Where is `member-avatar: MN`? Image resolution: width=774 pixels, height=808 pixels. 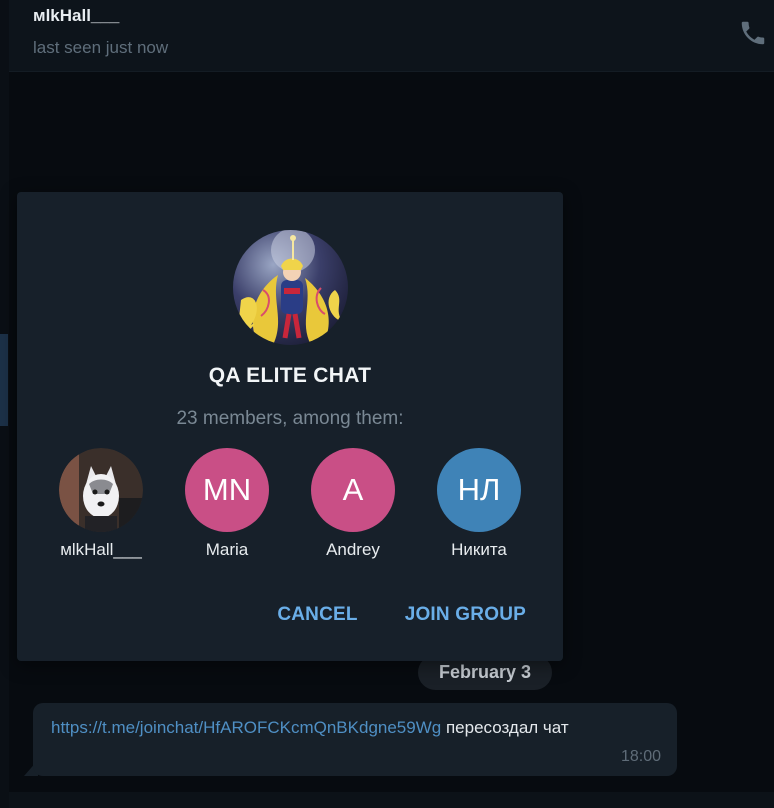
member-avatar: MN is located at coordinates (227, 490).